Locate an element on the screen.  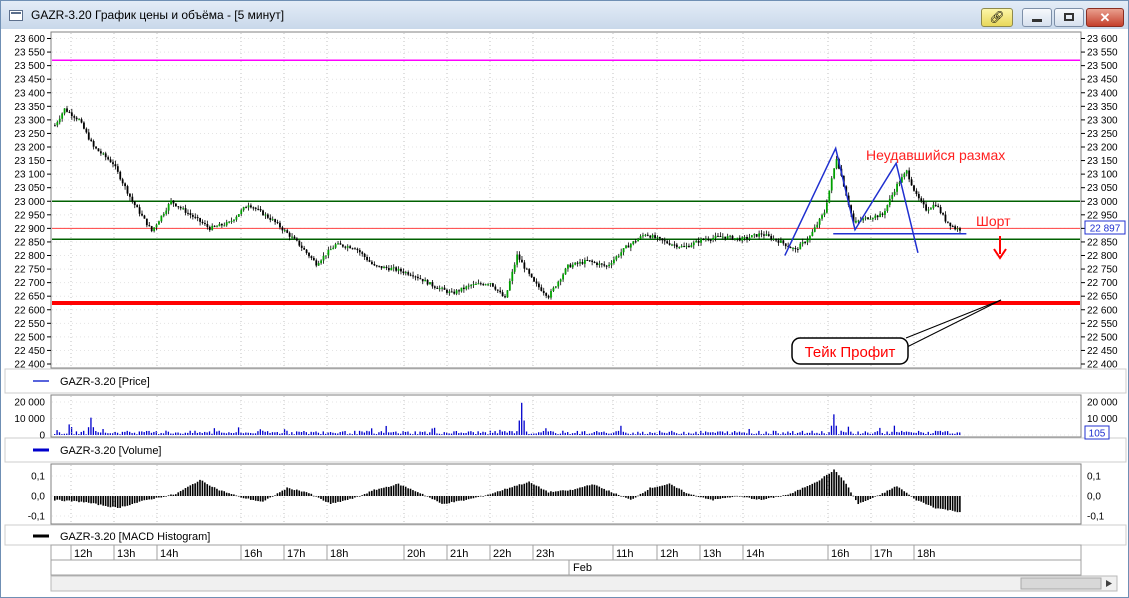
horizontal-scrollbar is located at coordinates (584, 583).